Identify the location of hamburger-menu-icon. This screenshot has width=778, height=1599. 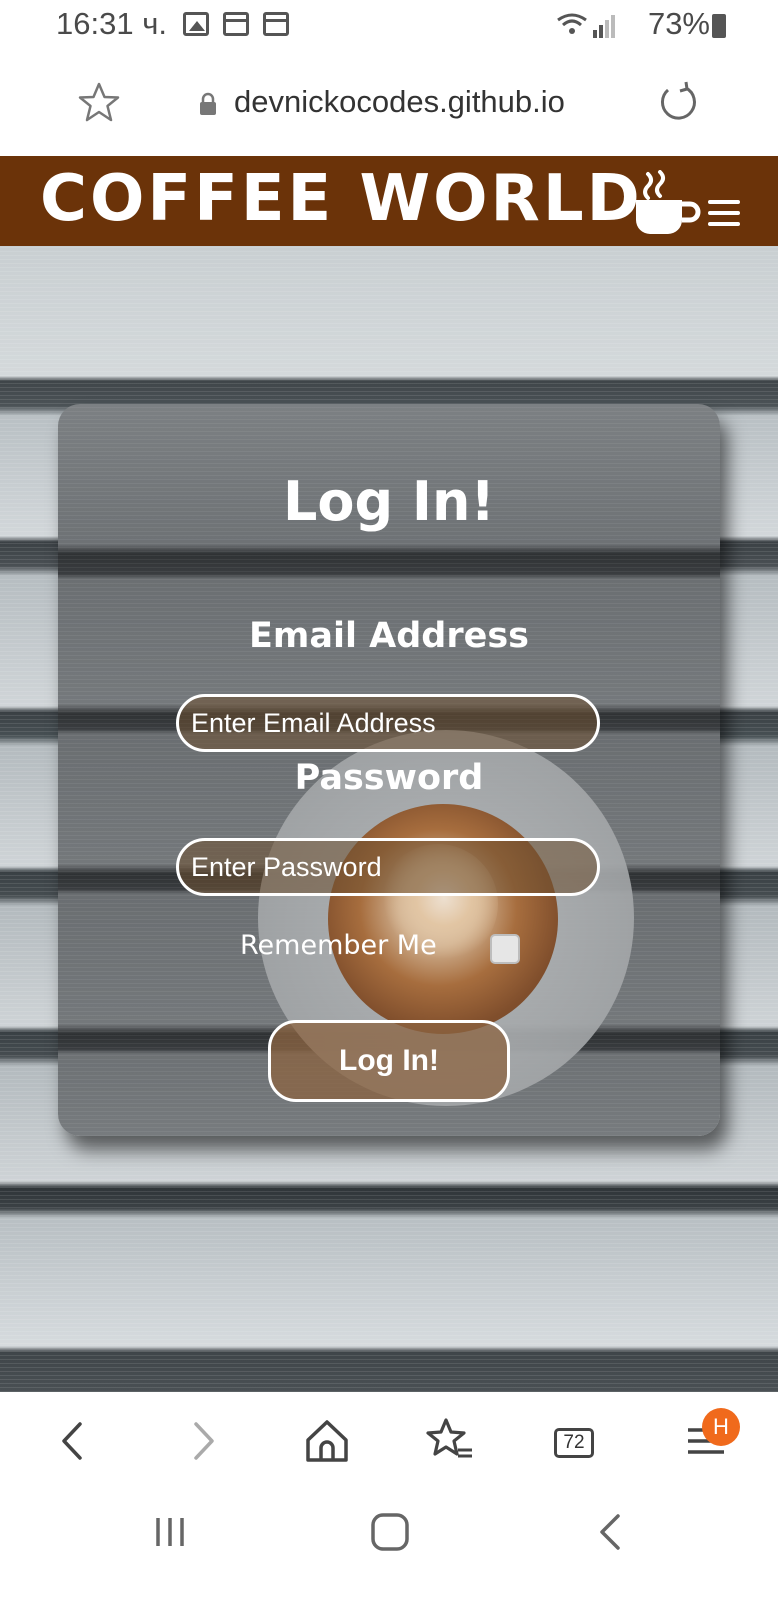
(724, 214).